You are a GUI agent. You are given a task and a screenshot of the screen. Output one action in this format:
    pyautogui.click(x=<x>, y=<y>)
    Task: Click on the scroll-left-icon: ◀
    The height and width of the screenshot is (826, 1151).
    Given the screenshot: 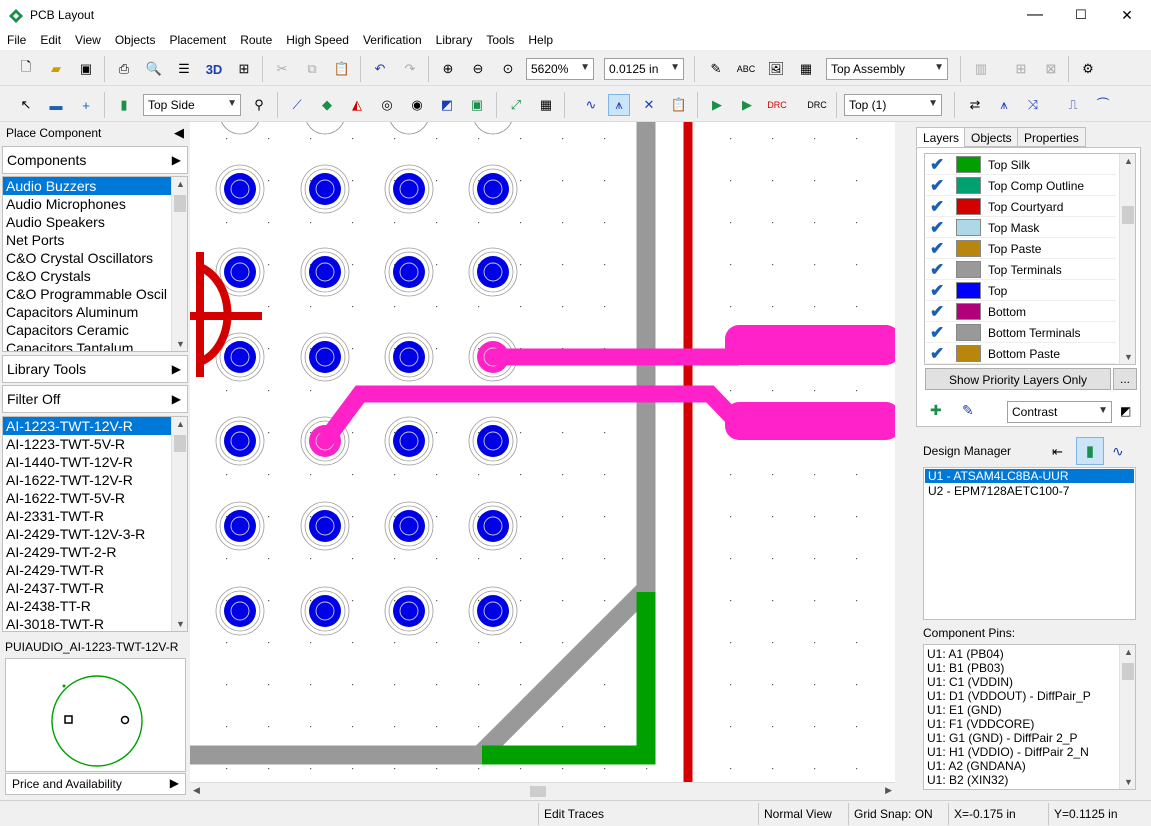 What is the action you would take?
    pyautogui.click(x=196, y=790)
    